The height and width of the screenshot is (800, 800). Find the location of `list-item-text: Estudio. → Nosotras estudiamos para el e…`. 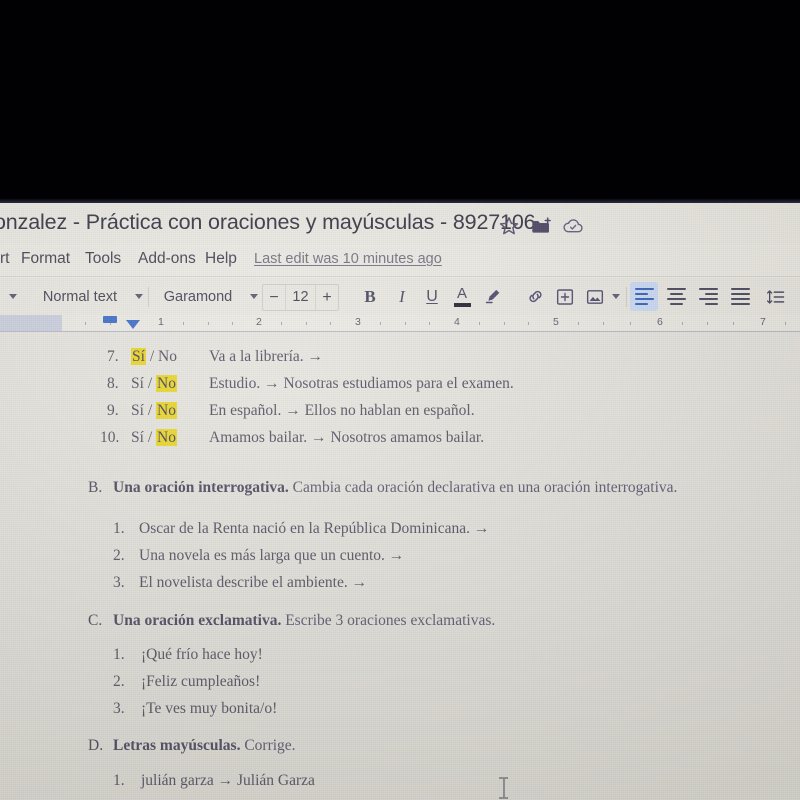

list-item-text: Estudio. → Nosotras estudiamos para el e… is located at coordinates (361, 383).